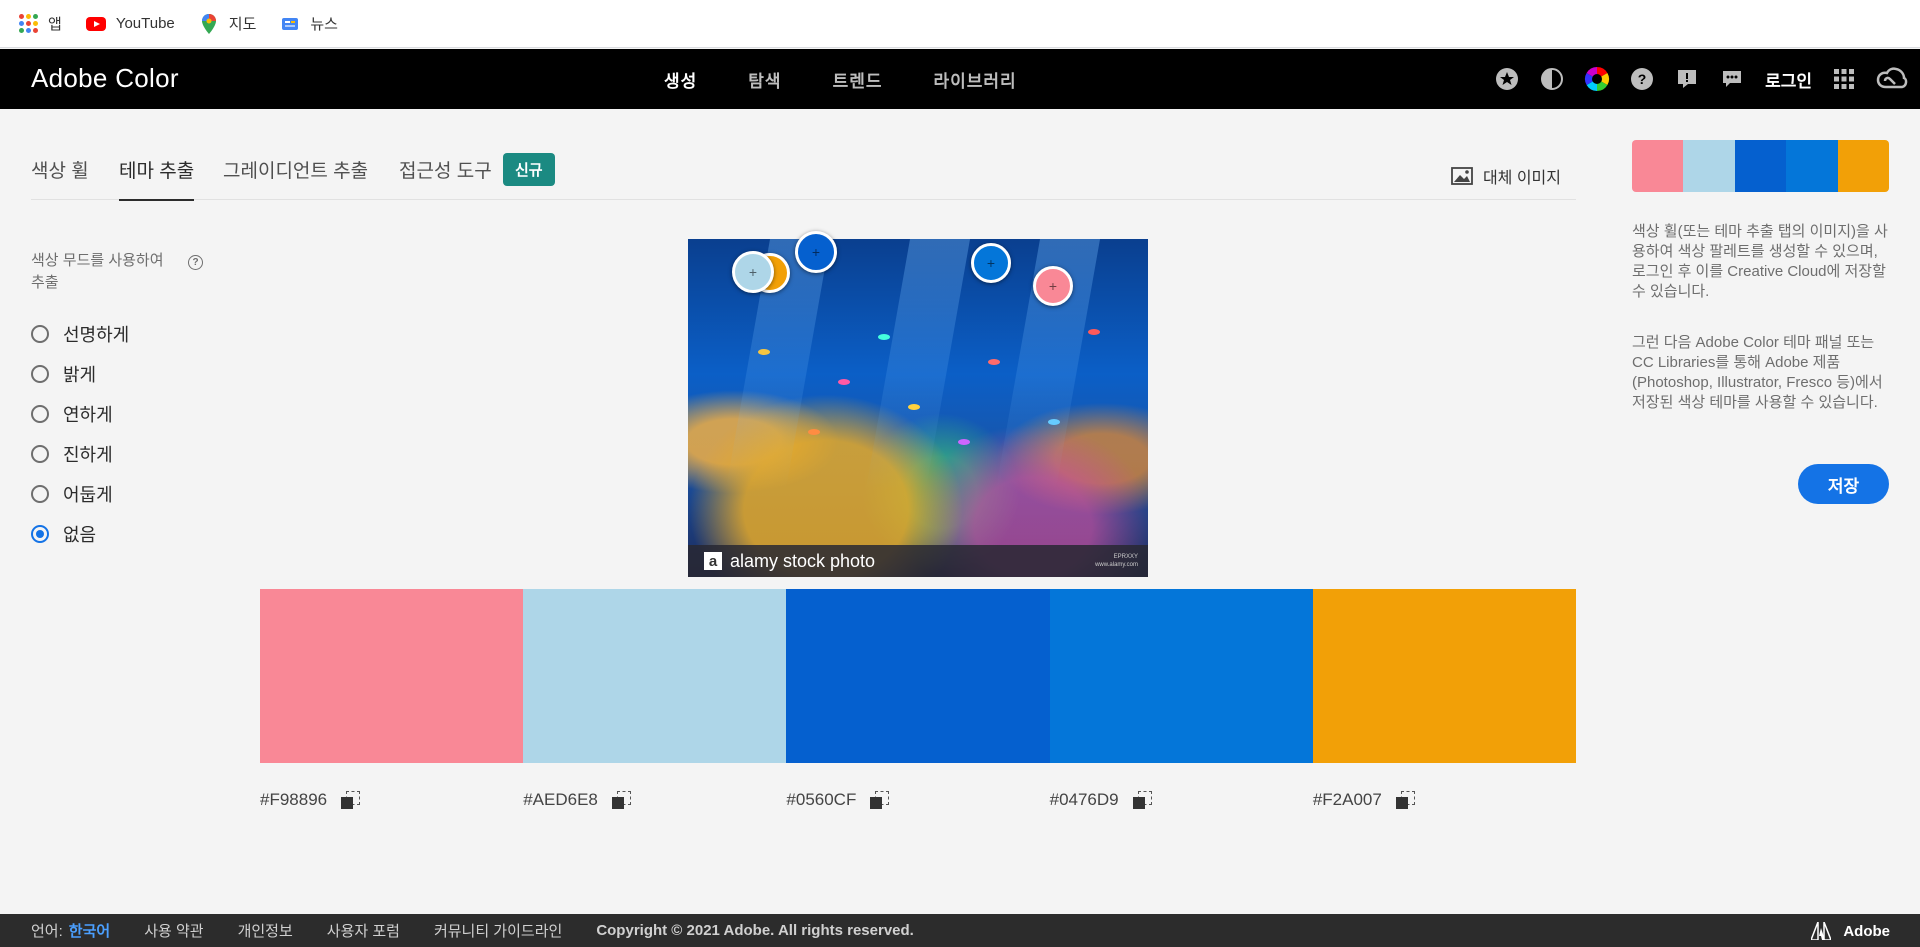 This screenshot has height=947, width=1920. Describe the element at coordinates (293, 800) in the screenshot. I see `hex-value: #F98896` at that location.